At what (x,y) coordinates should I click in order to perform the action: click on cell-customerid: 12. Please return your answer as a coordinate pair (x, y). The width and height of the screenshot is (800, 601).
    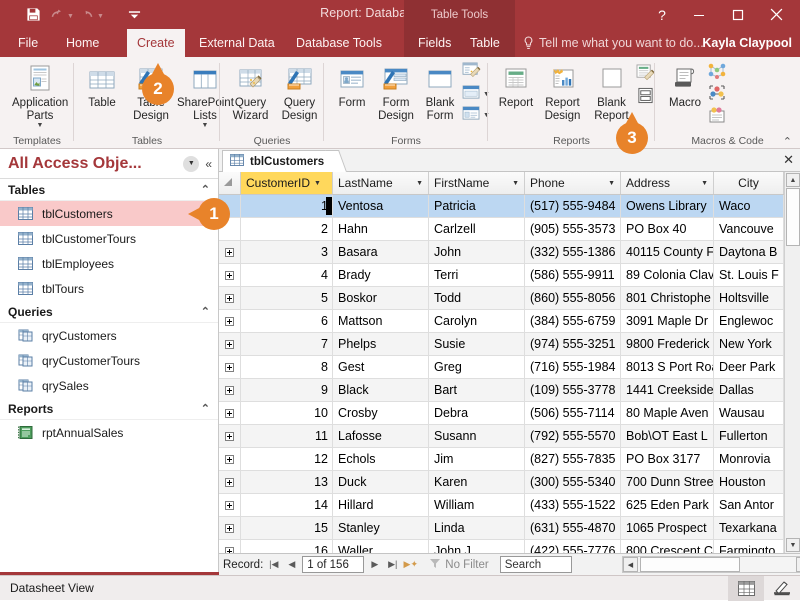
    Looking at the image, I should click on (287, 459).